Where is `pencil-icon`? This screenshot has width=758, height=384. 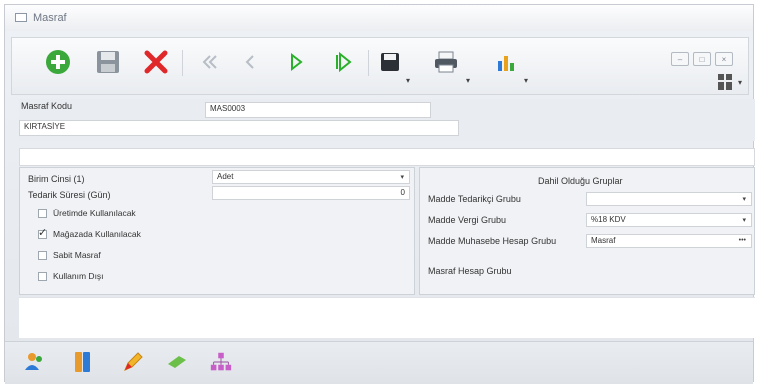
pencil-icon is located at coordinates (133, 361).